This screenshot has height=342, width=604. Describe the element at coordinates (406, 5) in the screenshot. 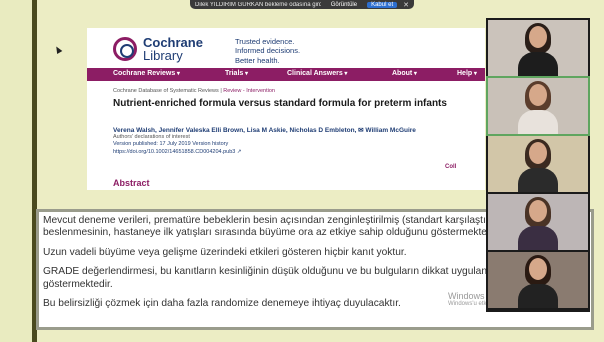

I see `close-icon: ✕` at that location.